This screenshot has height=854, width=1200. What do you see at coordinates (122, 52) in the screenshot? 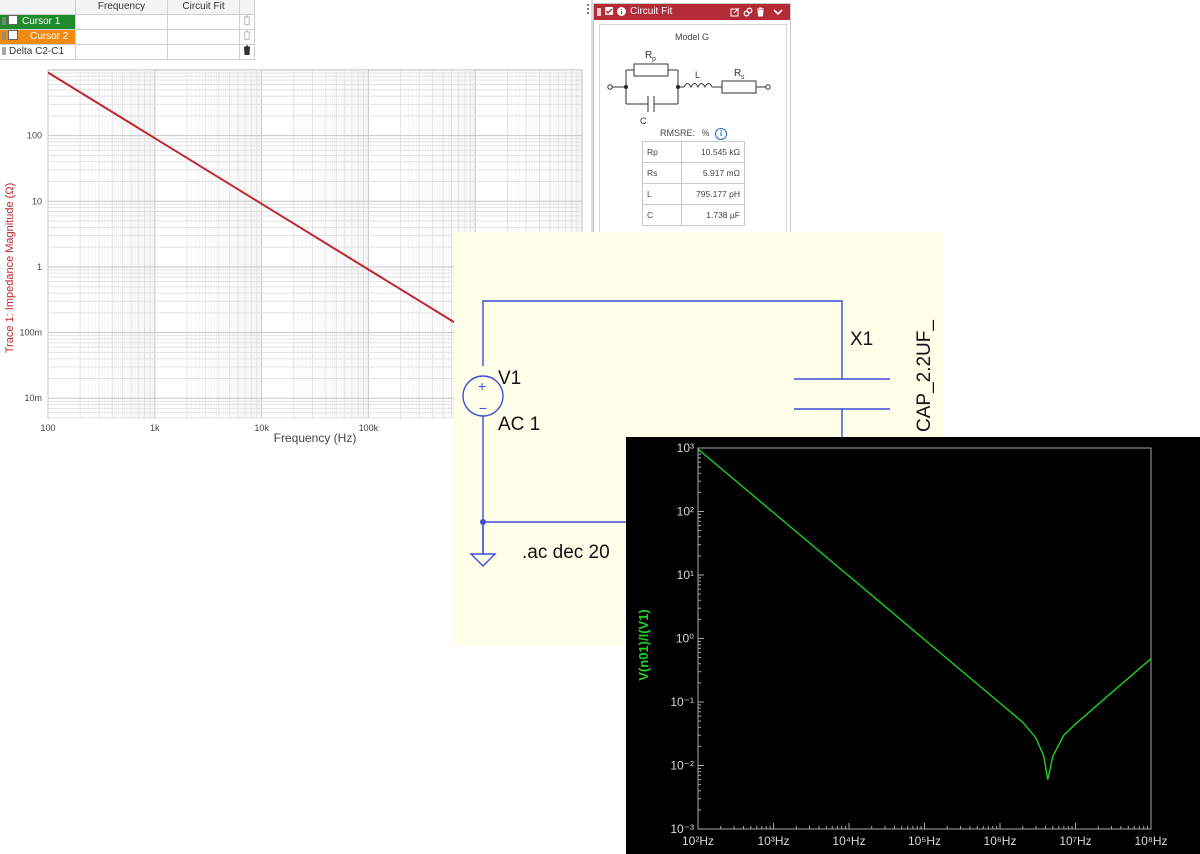
I see `delta-frequency-cell` at bounding box center [122, 52].